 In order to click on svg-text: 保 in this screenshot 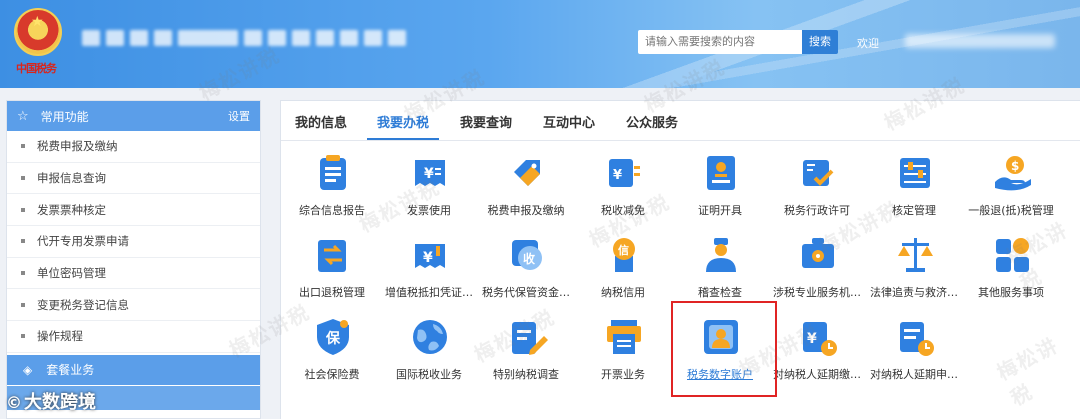, I will do `click(333, 338)`.